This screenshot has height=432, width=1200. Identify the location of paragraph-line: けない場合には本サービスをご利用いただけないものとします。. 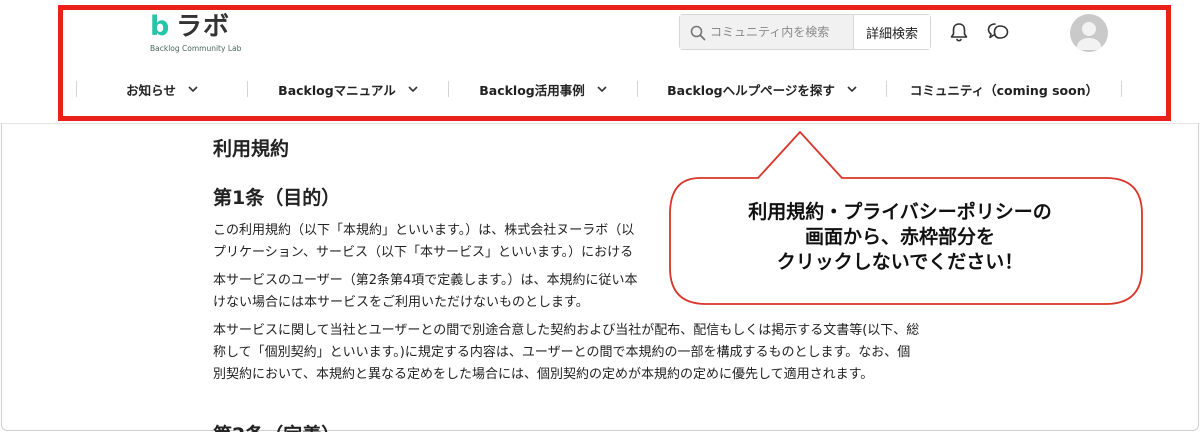
(401, 302).